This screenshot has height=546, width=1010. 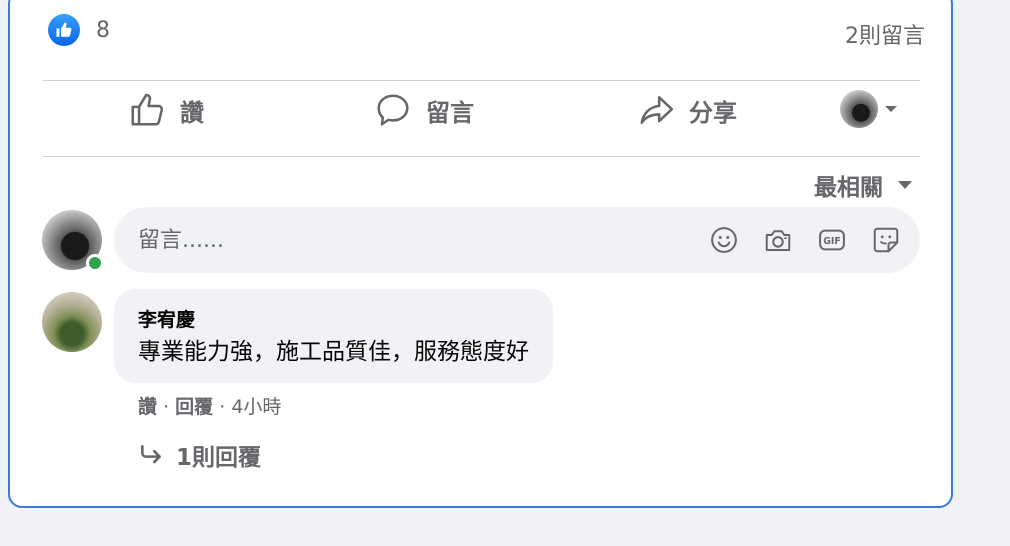 I want to click on reaction-summary: 8, so click(x=79, y=30).